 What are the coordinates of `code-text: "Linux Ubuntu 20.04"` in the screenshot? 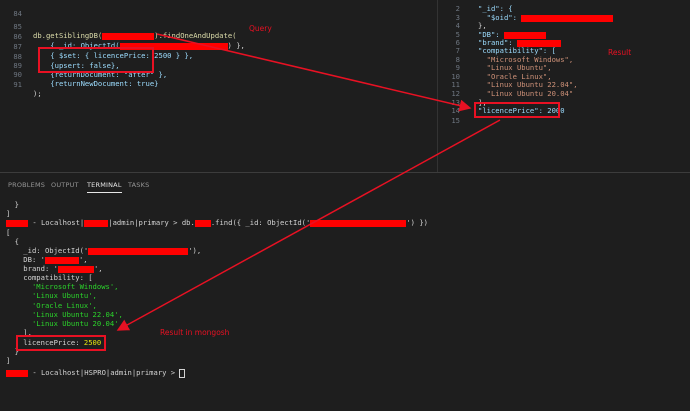 It's located at (526, 93).